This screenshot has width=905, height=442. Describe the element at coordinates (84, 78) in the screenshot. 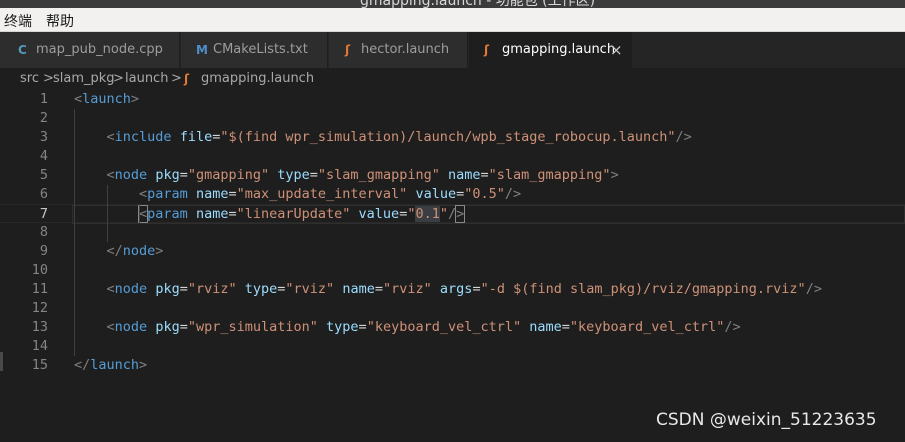

I see `breadcrumb-item-slam-pkg: slam_pkg` at that location.